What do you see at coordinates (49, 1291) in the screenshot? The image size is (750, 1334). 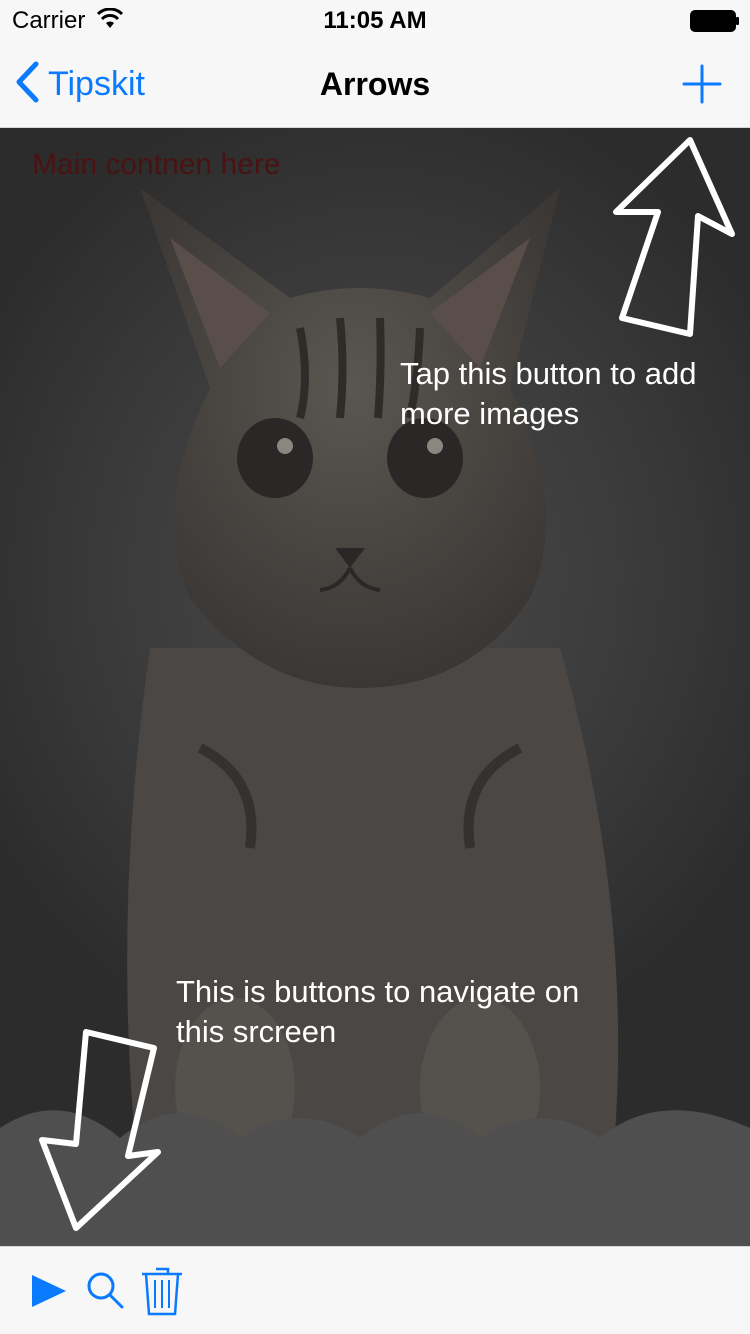 I see `play-icon` at bounding box center [49, 1291].